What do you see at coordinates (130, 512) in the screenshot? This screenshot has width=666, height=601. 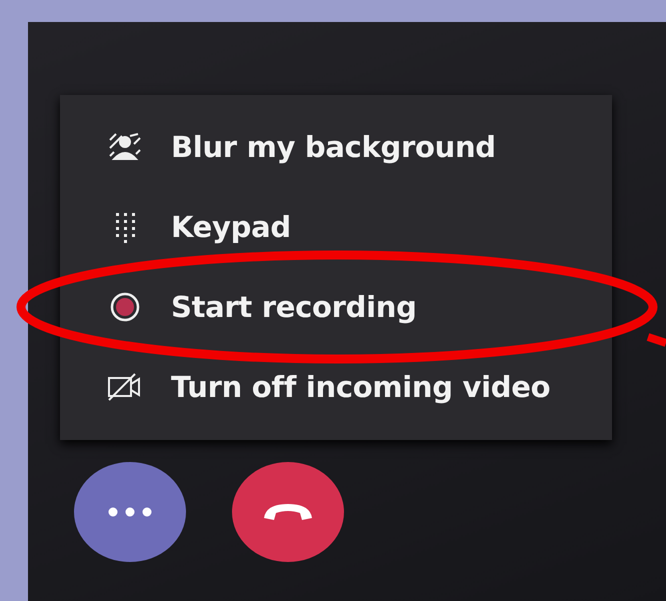 I see `ellipsis-icon` at bounding box center [130, 512].